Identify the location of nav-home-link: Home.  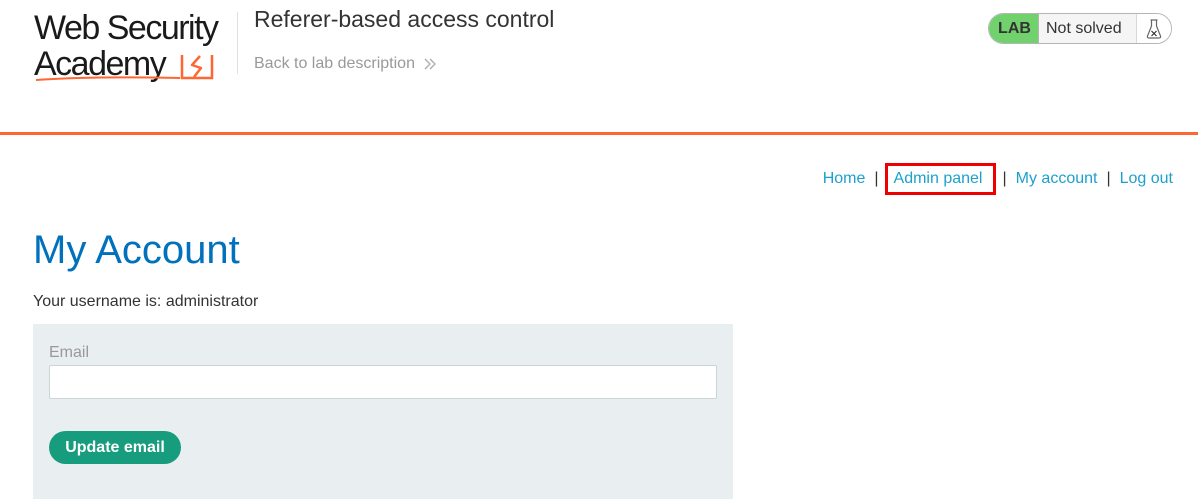
(844, 179).